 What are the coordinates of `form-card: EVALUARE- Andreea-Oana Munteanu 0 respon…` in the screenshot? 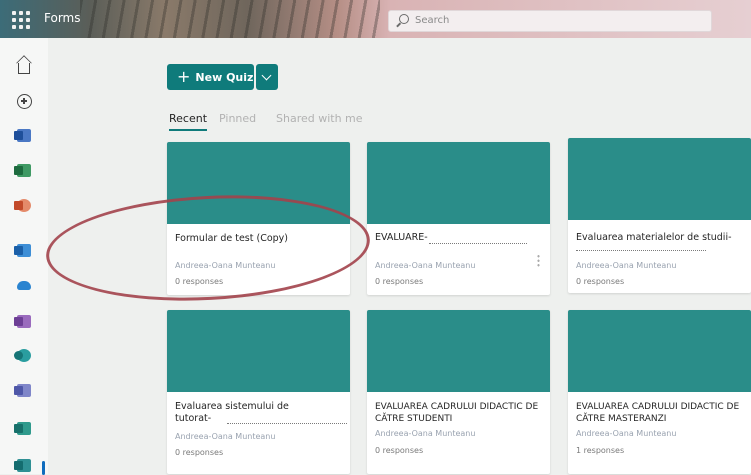 It's located at (458, 218).